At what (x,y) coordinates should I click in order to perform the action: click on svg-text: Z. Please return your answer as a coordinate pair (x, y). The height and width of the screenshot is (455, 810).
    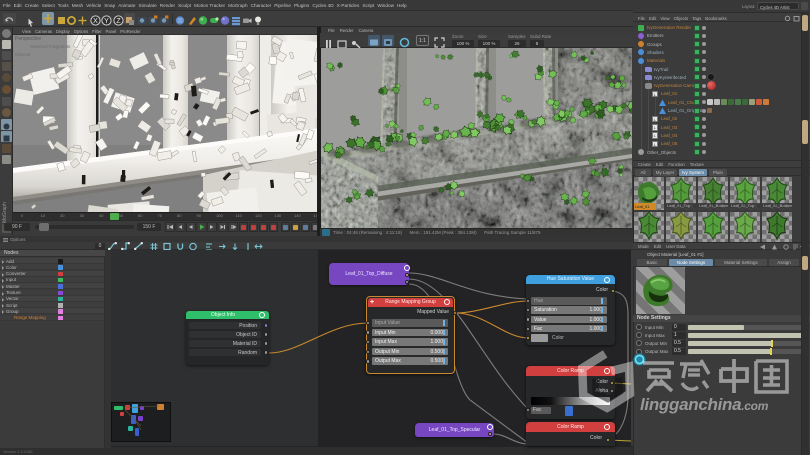
    Looking at the image, I should click on (118, 21).